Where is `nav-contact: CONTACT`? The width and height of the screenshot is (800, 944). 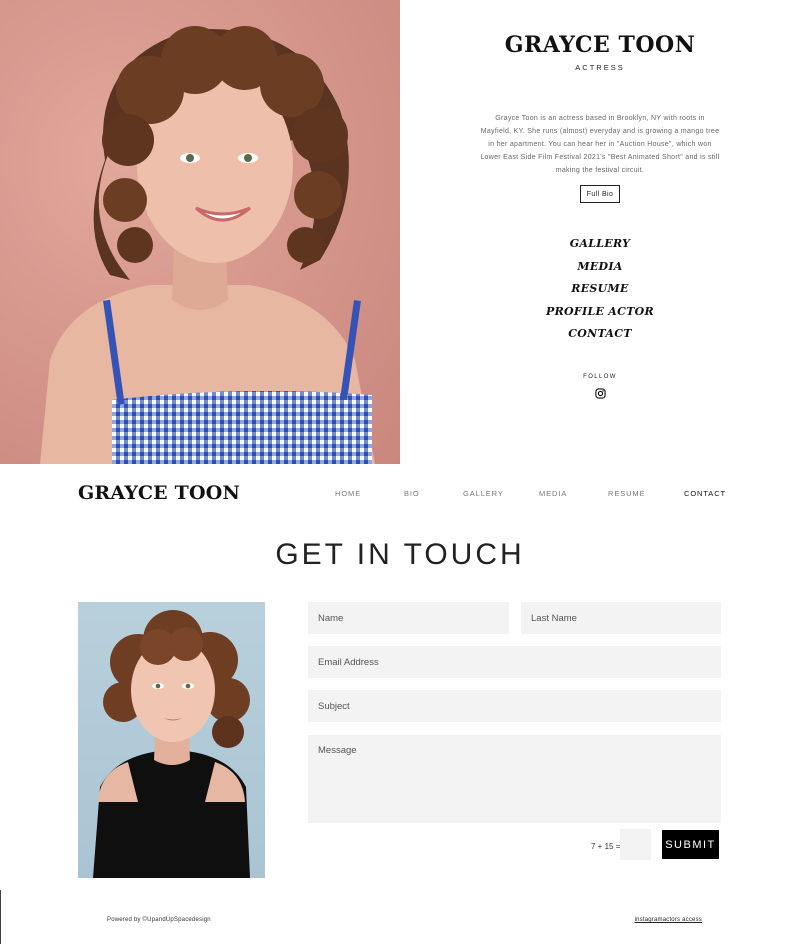
nav-contact: CONTACT is located at coordinates (705, 493).